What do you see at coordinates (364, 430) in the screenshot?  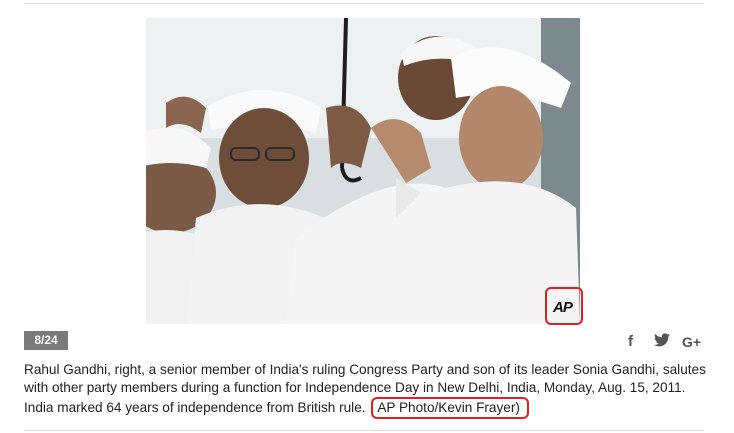 I see `bottom-divider` at bounding box center [364, 430].